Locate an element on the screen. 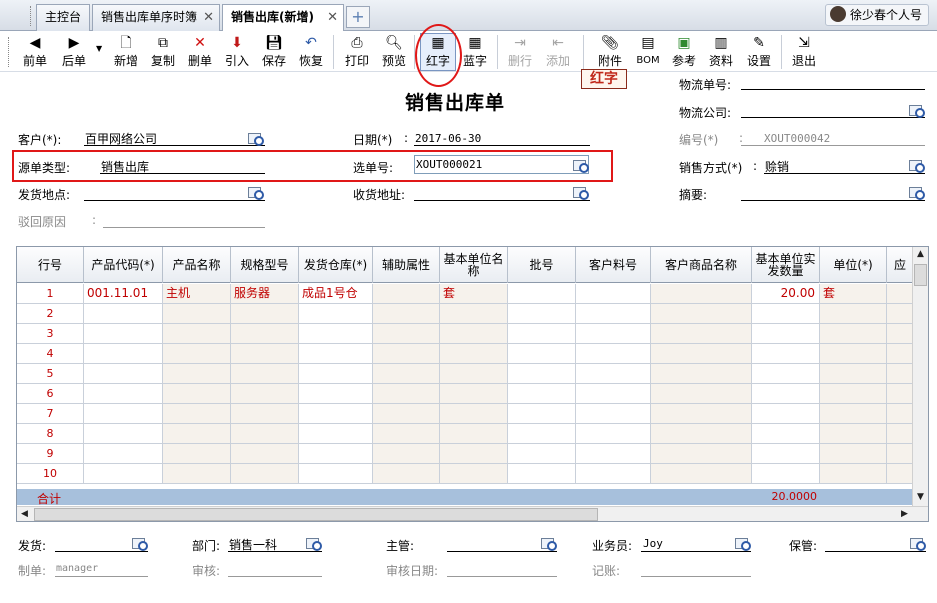 The width and height of the screenshot is (937, 603). print-button: ⎙ 打印 is located at coordinates (357, 51).